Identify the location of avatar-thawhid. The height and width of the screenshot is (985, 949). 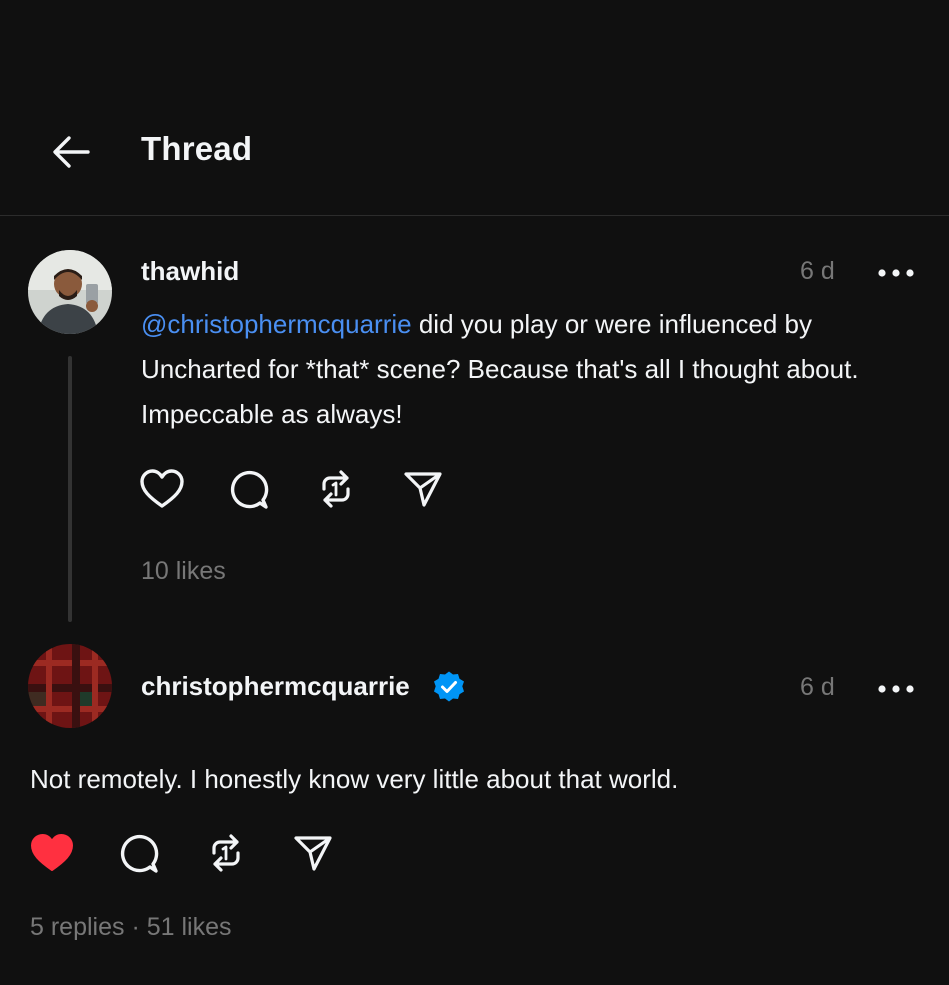
(70, 292).